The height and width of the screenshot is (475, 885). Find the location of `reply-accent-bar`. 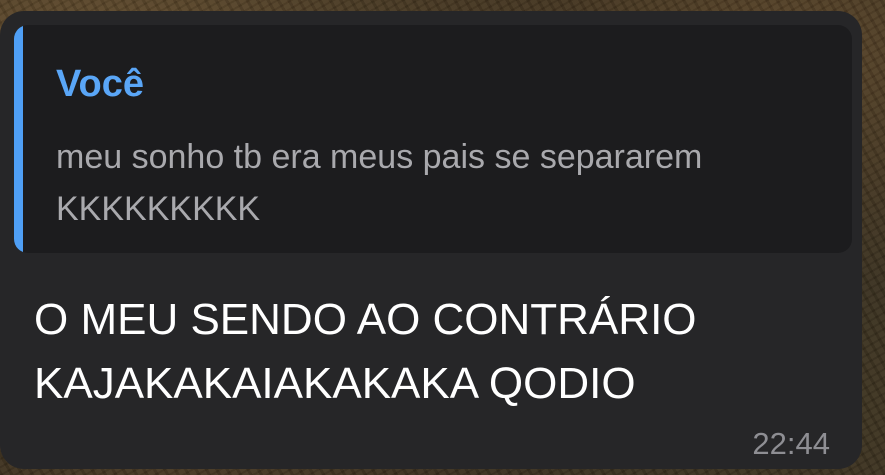

reply-accent-bar is located at coordinates (18, 139).